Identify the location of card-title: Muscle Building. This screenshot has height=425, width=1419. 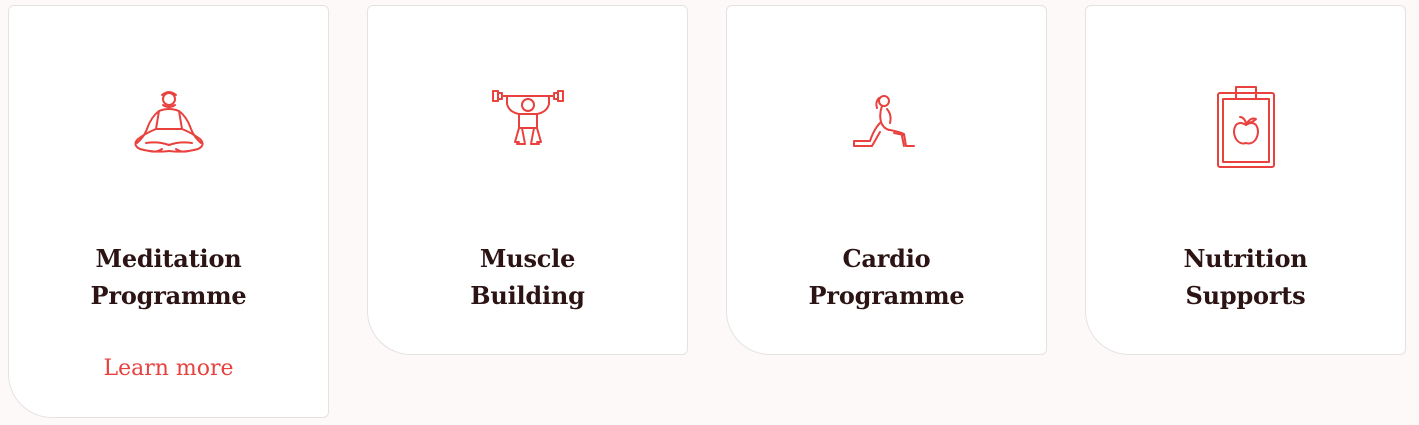
(527, 277).